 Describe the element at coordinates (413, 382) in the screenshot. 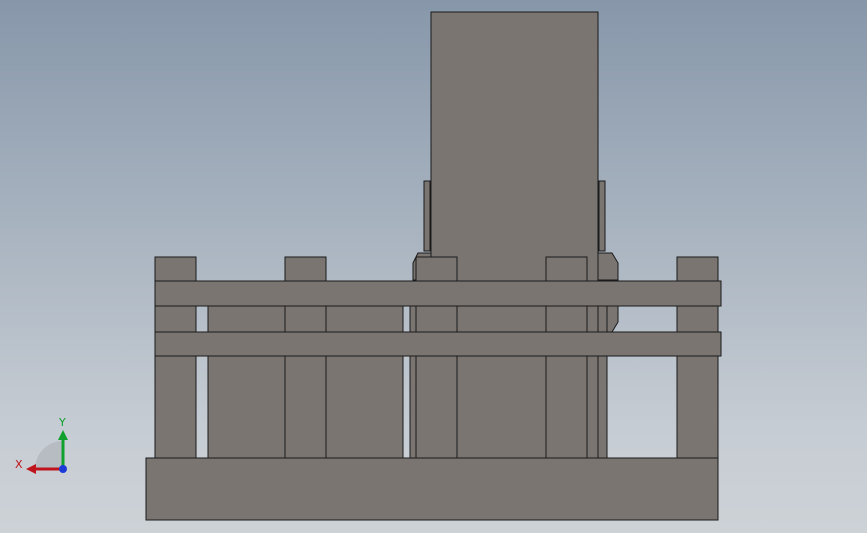

I see `slot-strip` at that location.